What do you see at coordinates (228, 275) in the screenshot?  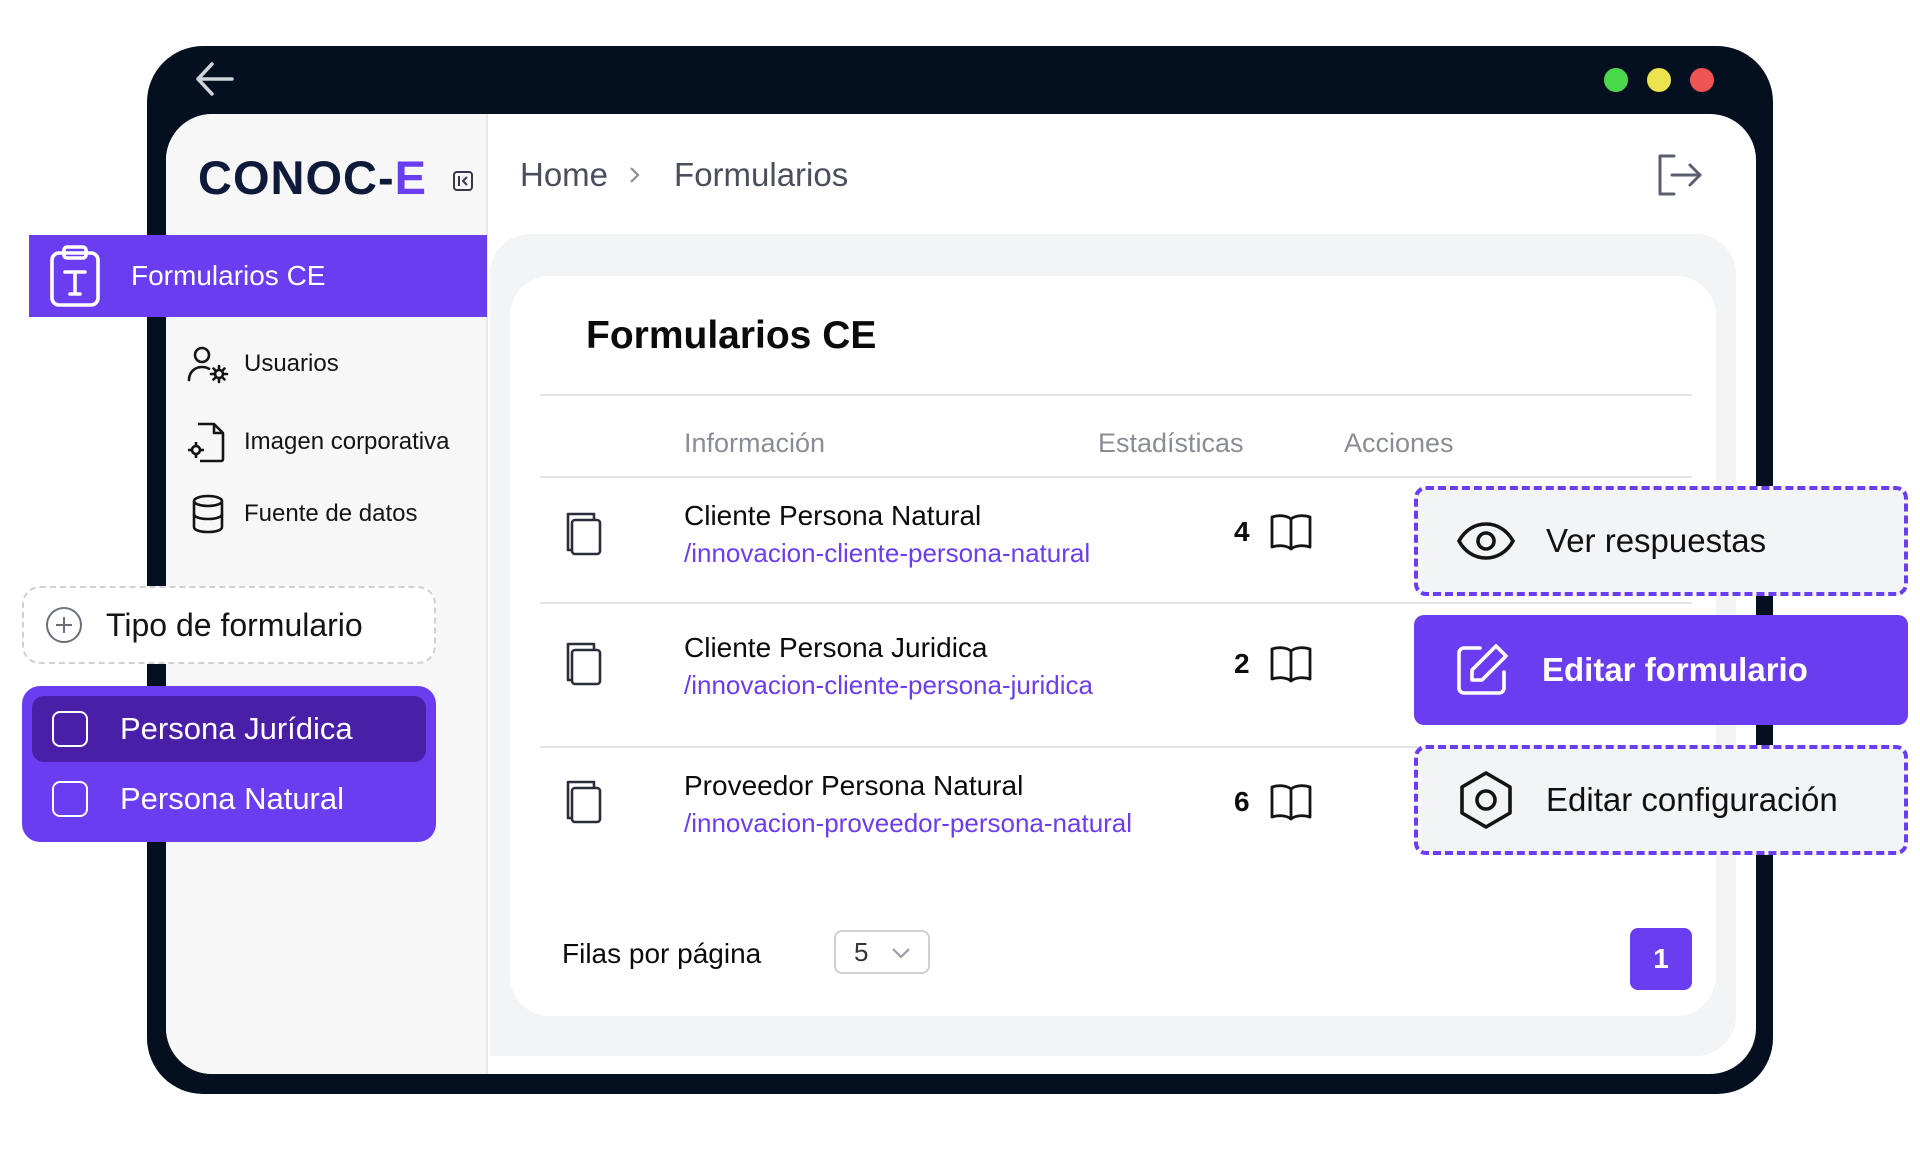 I see `sidebar-item-label: Formularios CE` at bounding box center [228, 275].